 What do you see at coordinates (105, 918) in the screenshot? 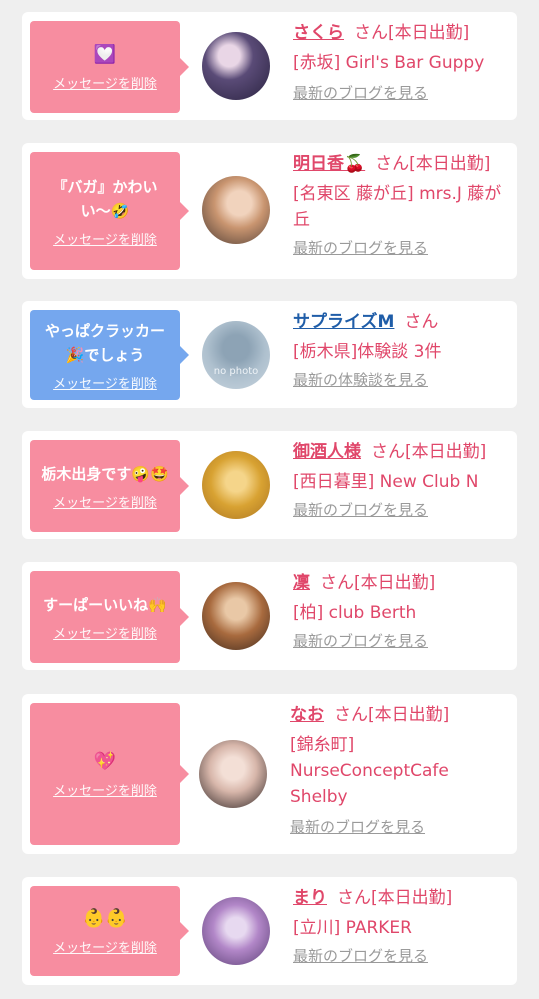
I see `message-text: 👶👶` at bounding box center [105, 918].